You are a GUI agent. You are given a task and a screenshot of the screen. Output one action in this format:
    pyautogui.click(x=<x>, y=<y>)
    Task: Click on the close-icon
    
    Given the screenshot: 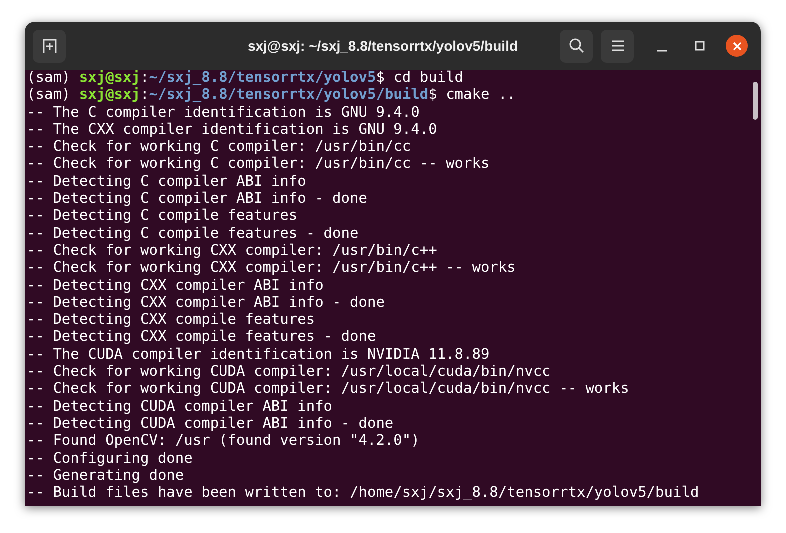 What is the action you would take?
    pyautogui.click(x=737, y=46)
    